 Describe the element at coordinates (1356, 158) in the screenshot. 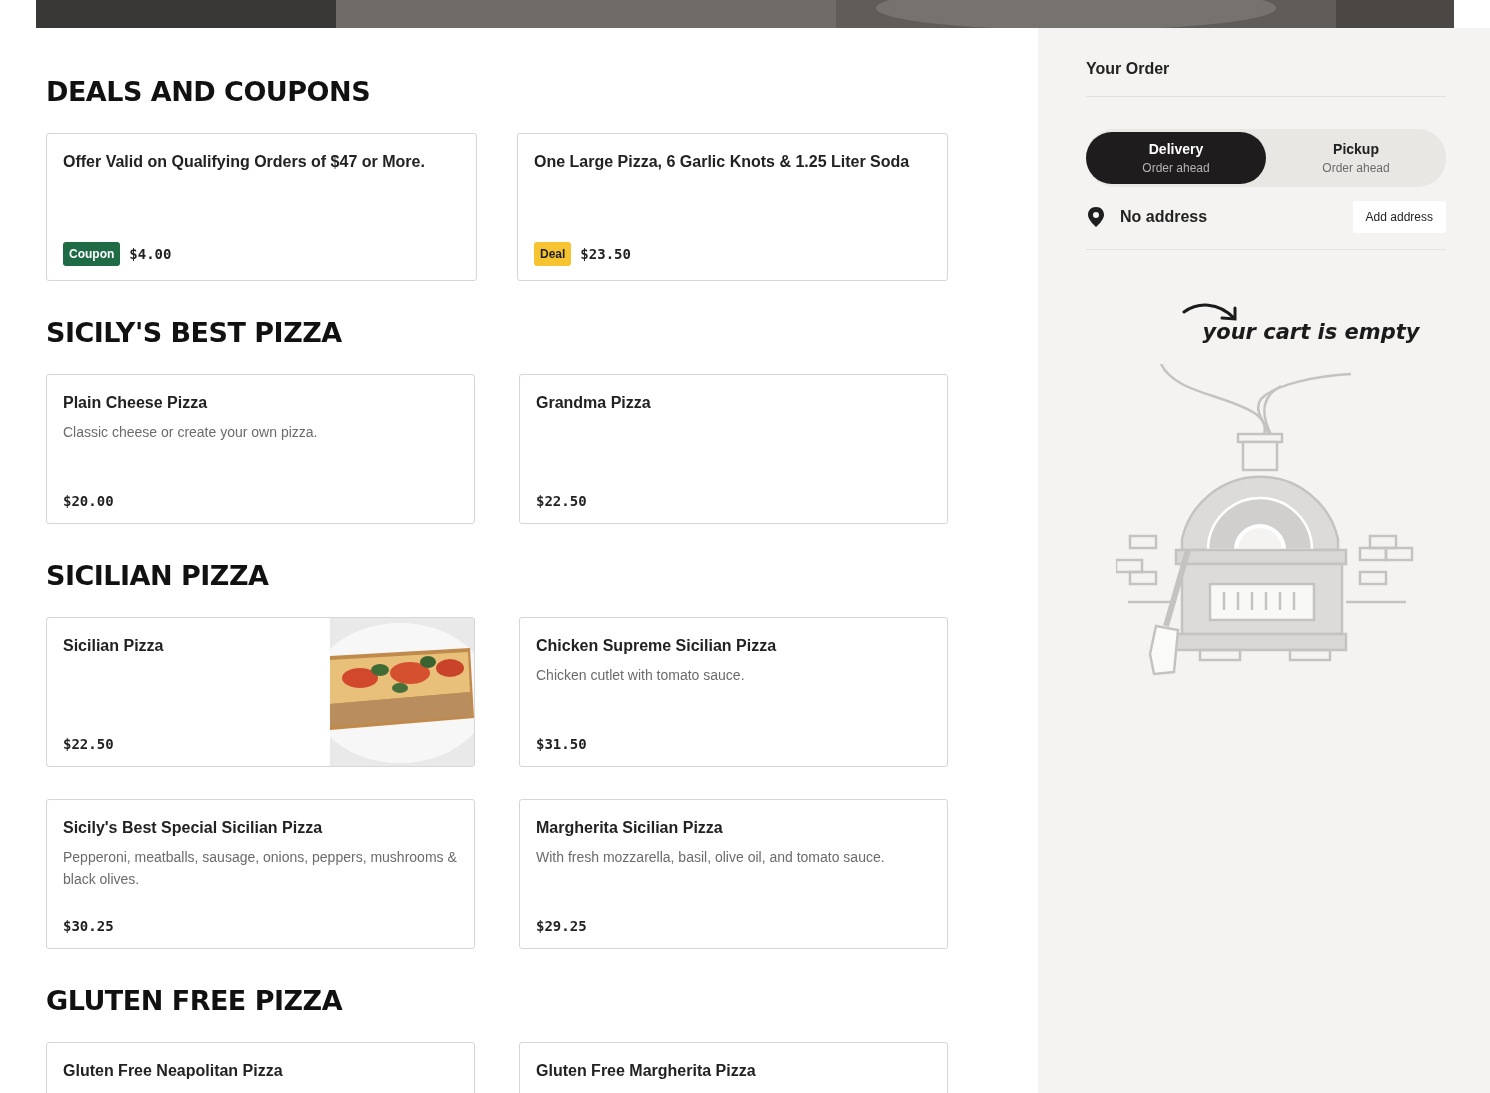

I see `order-mode-tab: Pickup Order ahead` at that location.